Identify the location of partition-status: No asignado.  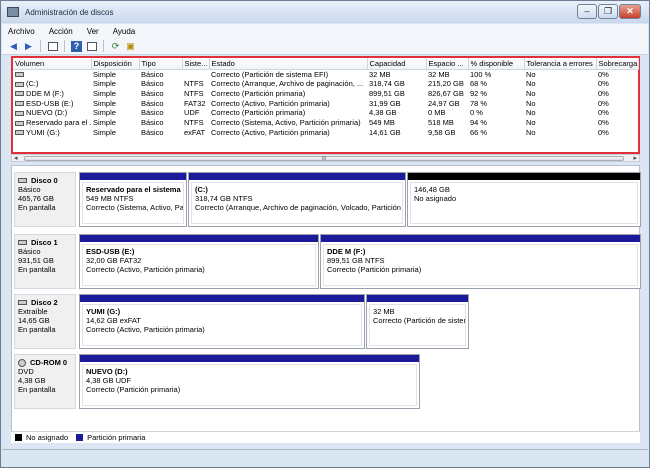
(435, 198).